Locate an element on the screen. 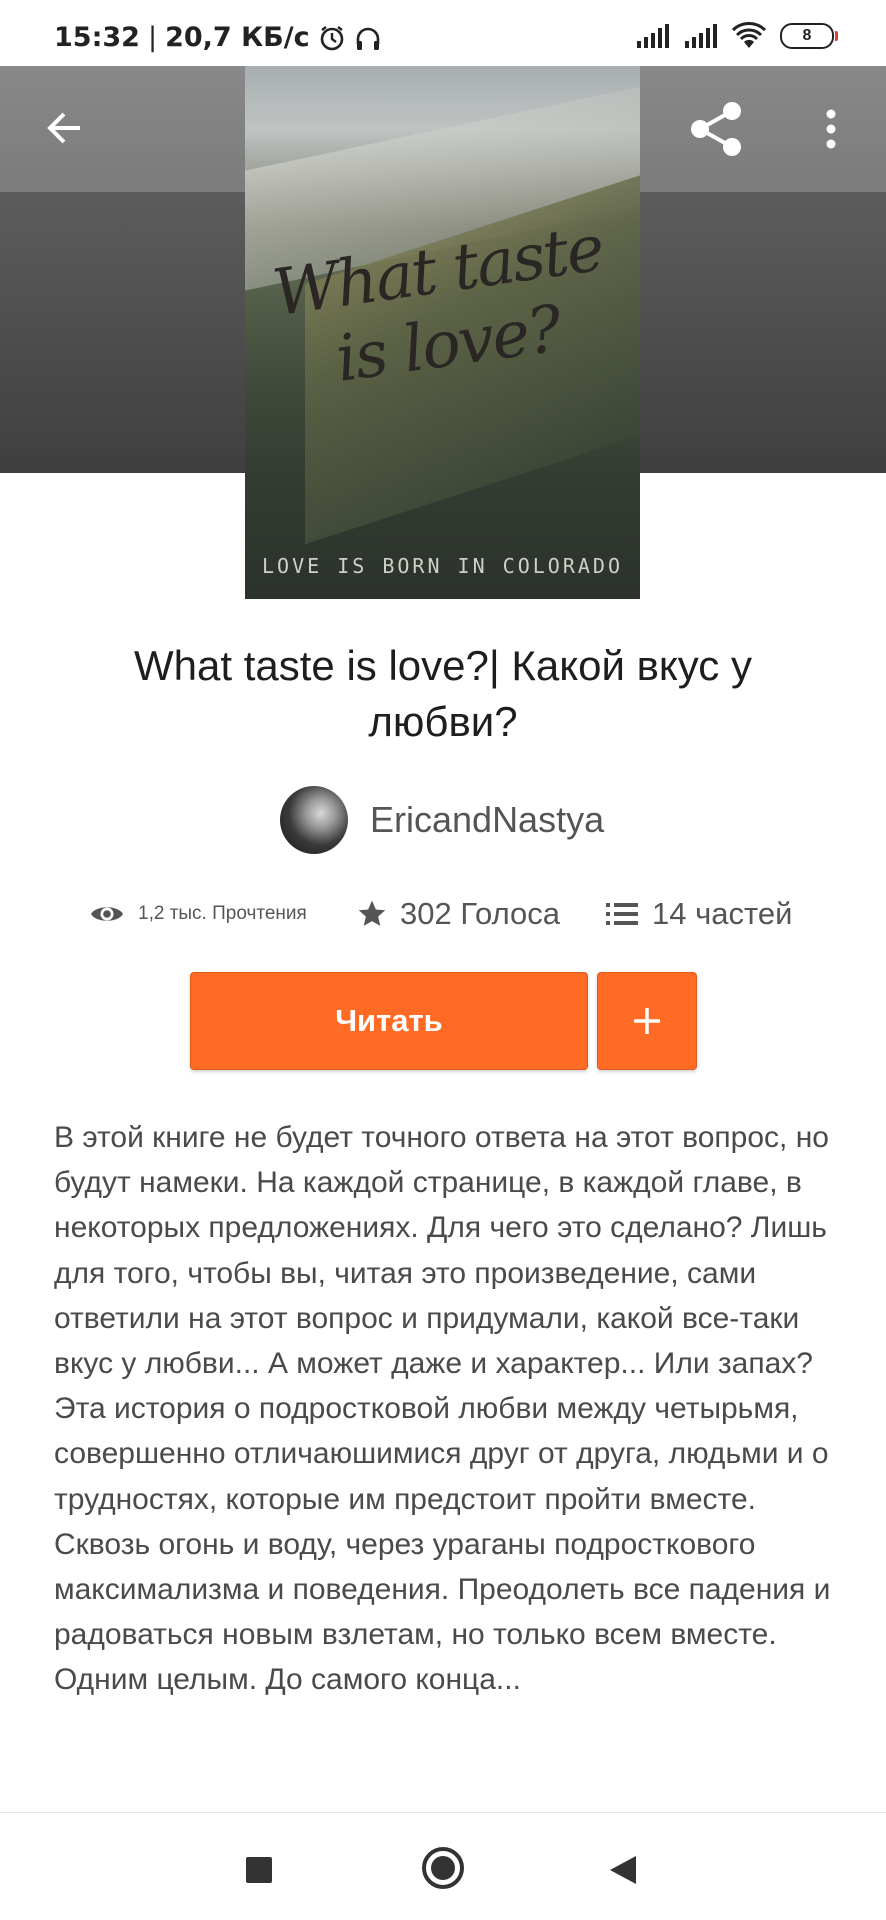  battery-indicator: 8 is located at coordinates (809, 36).